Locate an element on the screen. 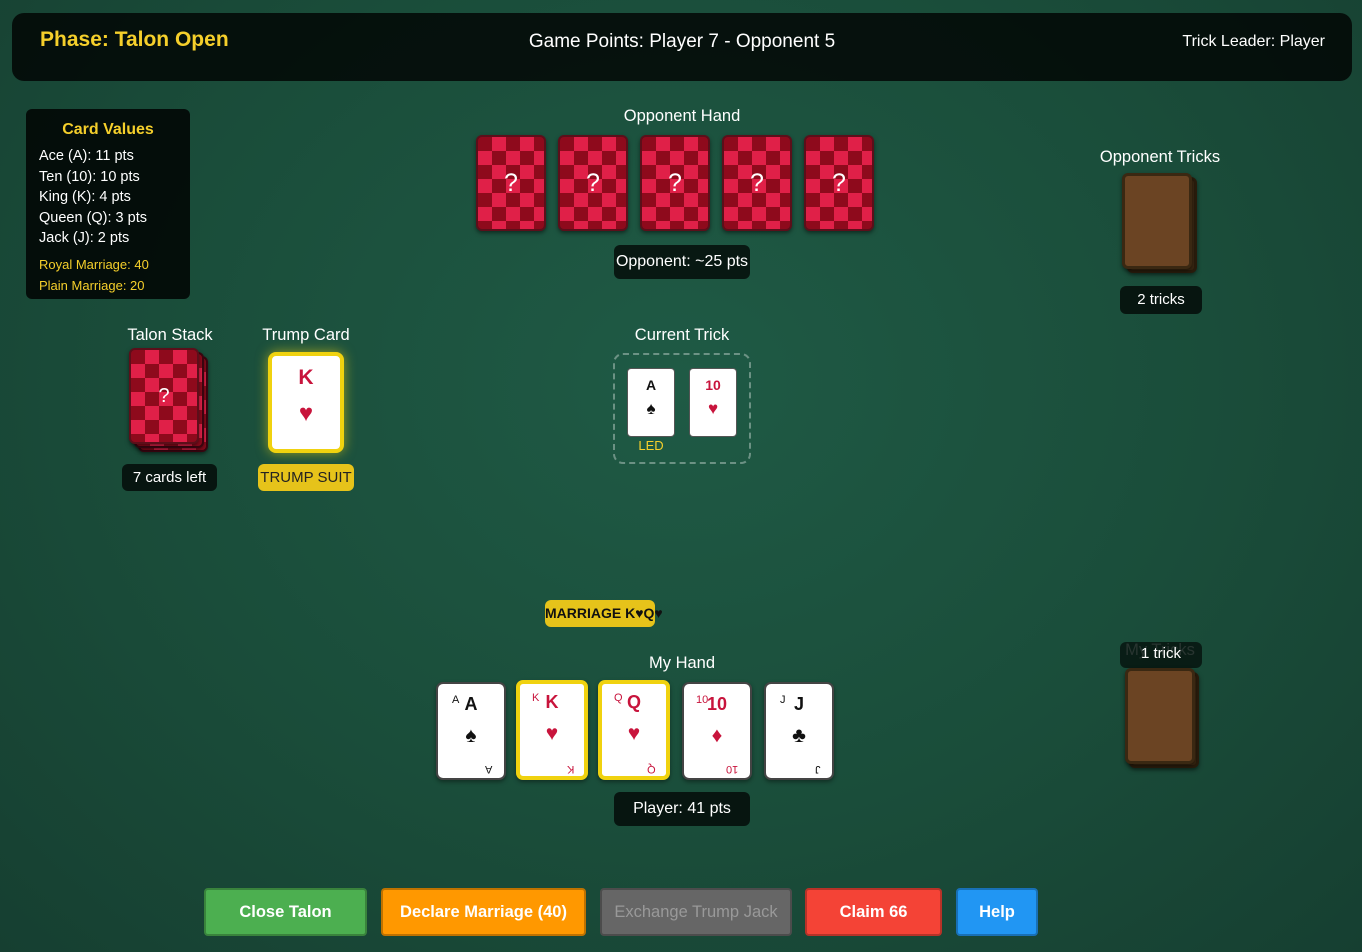 The image size is (1362, 952). trump-card: K ♥ is located at coordinates (306, 402).